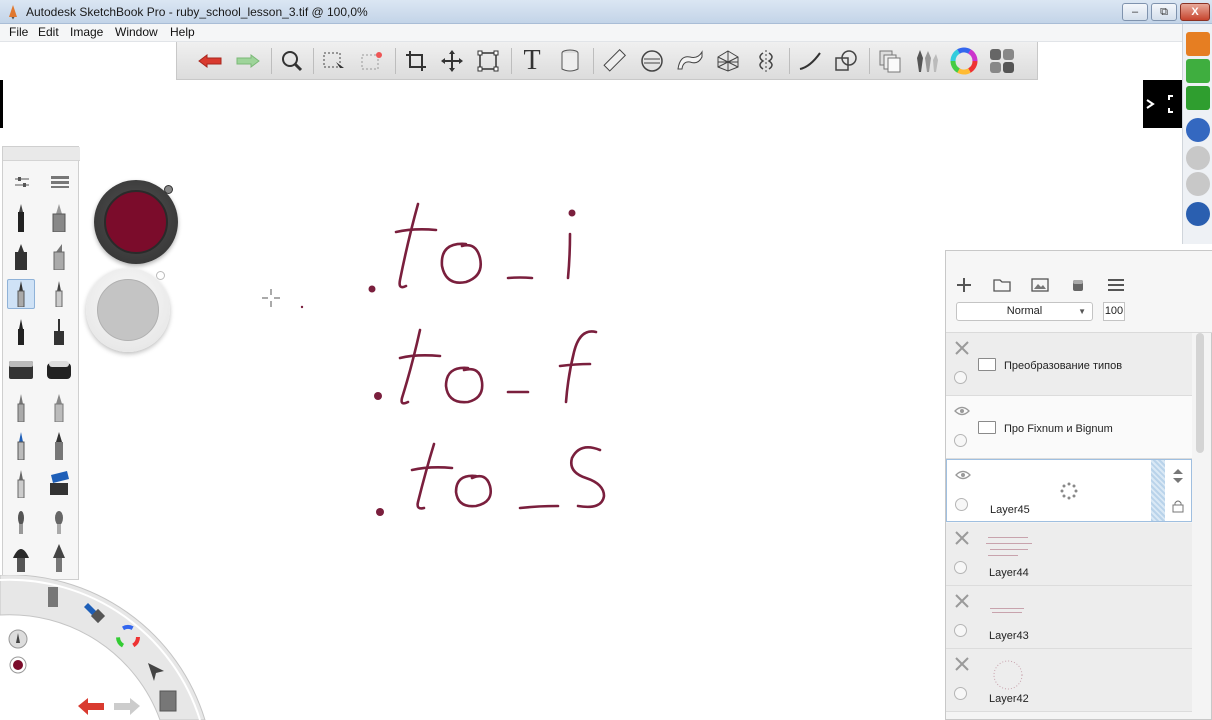 The width and height of the screenshot is (1212, 720). Describe the element at coordinates (1198, 98) in the screenshot. I see `screen-record-icon` at that location.